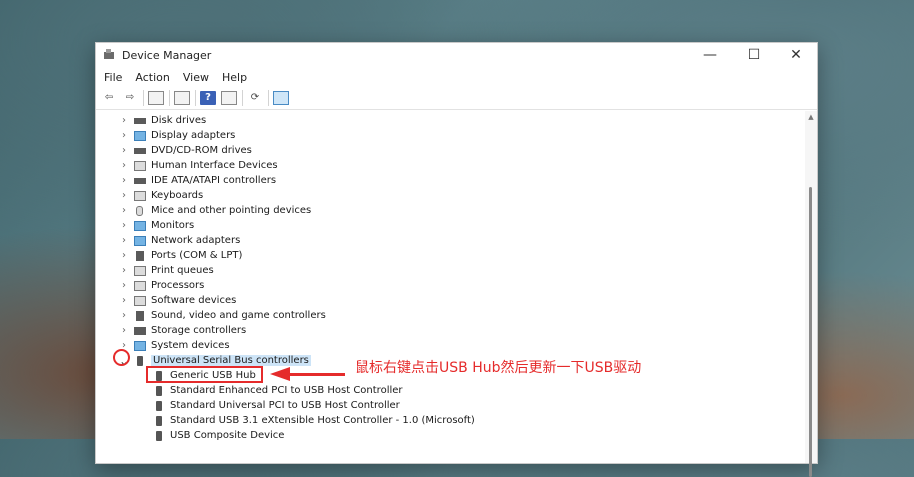 Image resolution: width=914 pixels, height=477 pixels. What do you see at coordinates (168, 240) in the screenshot?
I see `tree-item-network-adapters: › Network adapters` at bounding box center [168, 240].